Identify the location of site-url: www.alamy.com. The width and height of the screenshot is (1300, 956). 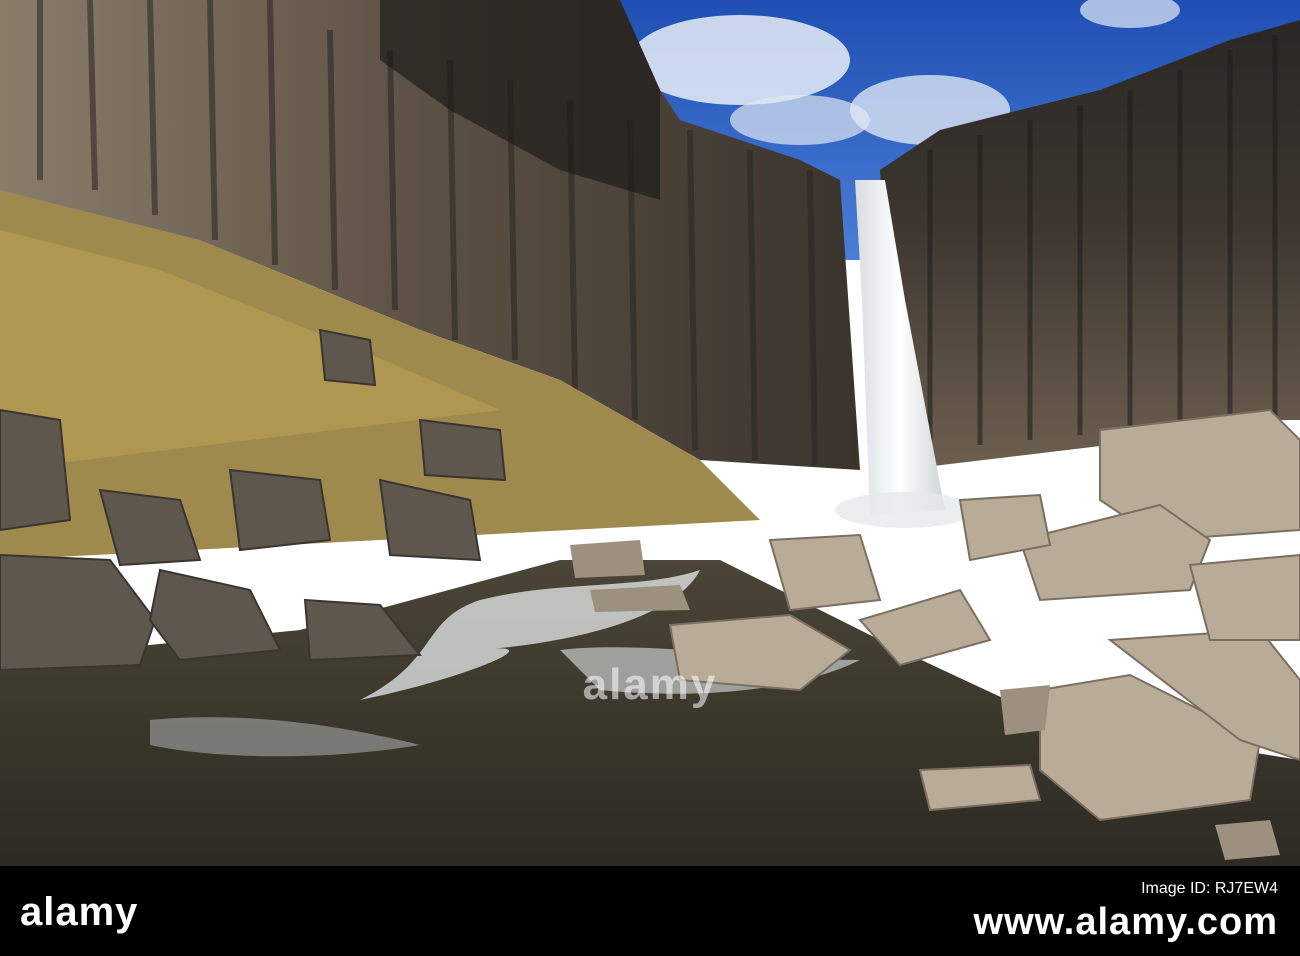
(1125, 922).